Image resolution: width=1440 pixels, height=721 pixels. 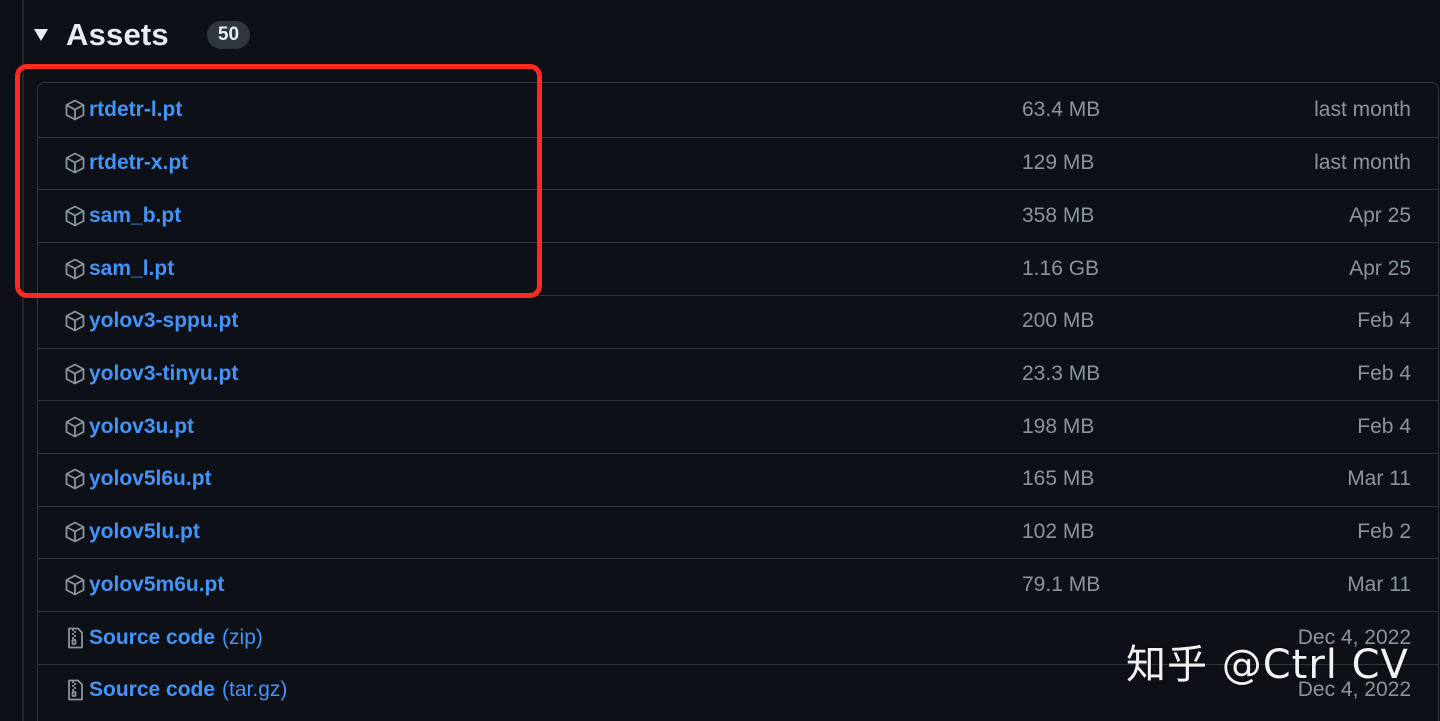 I want to click on asset-size: 63.4 MB, so click(x=1061, y=109).